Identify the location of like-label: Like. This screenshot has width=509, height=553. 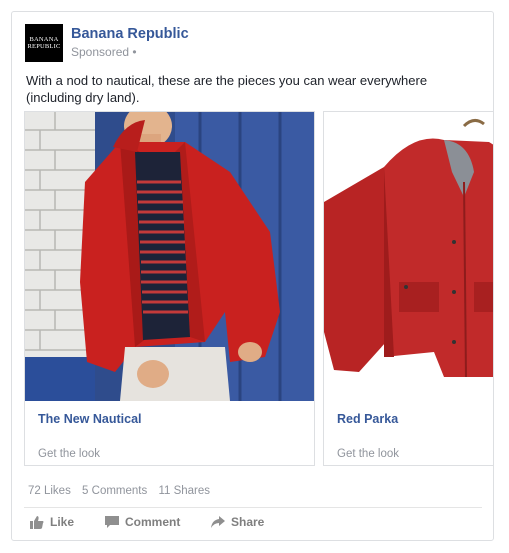
(62, 522).